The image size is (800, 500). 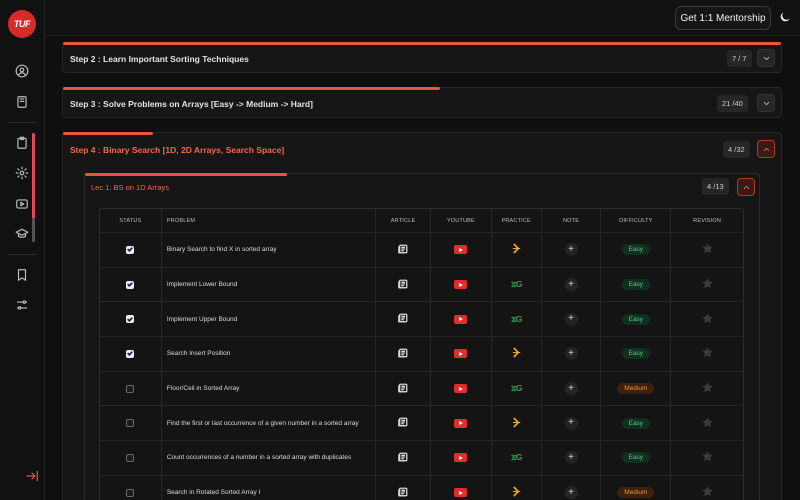 I want to click on gear-icon, so click(x=22, y=173).